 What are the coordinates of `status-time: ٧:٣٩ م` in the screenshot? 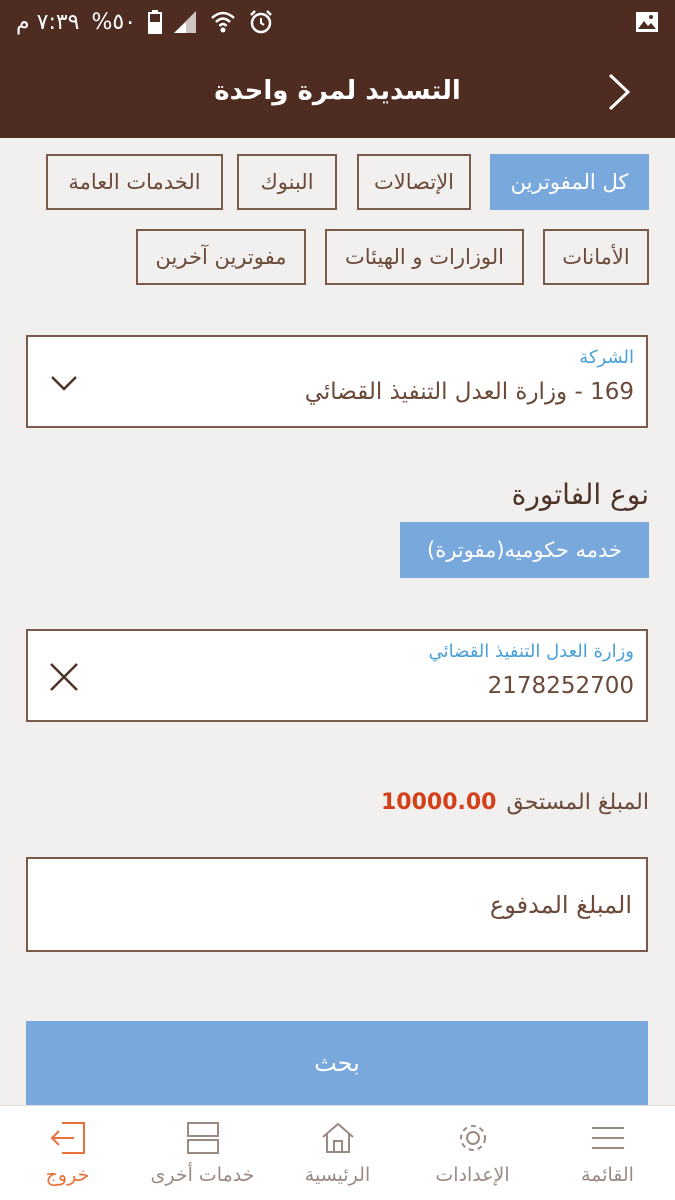 It's located at (48, 22).